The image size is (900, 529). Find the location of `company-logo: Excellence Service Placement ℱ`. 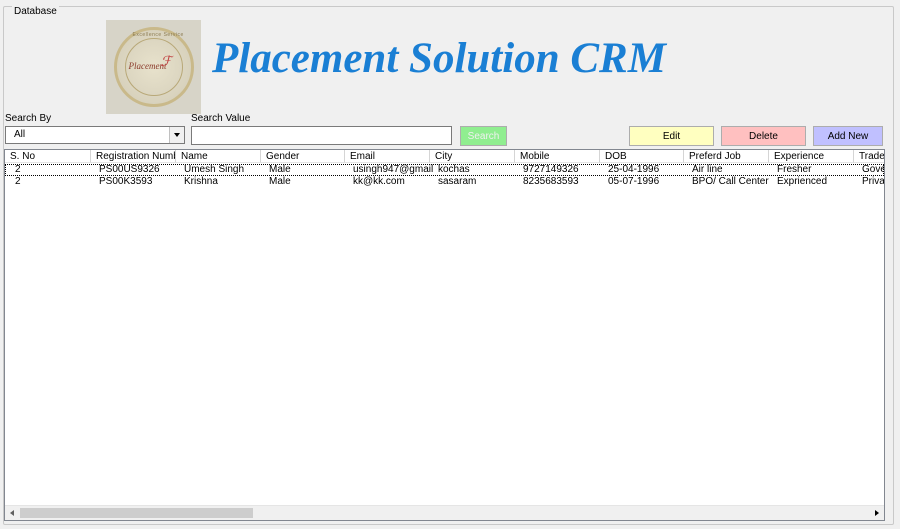

company-logo: Excellence Service Placement ℱ is located at coordinates (153, 67).